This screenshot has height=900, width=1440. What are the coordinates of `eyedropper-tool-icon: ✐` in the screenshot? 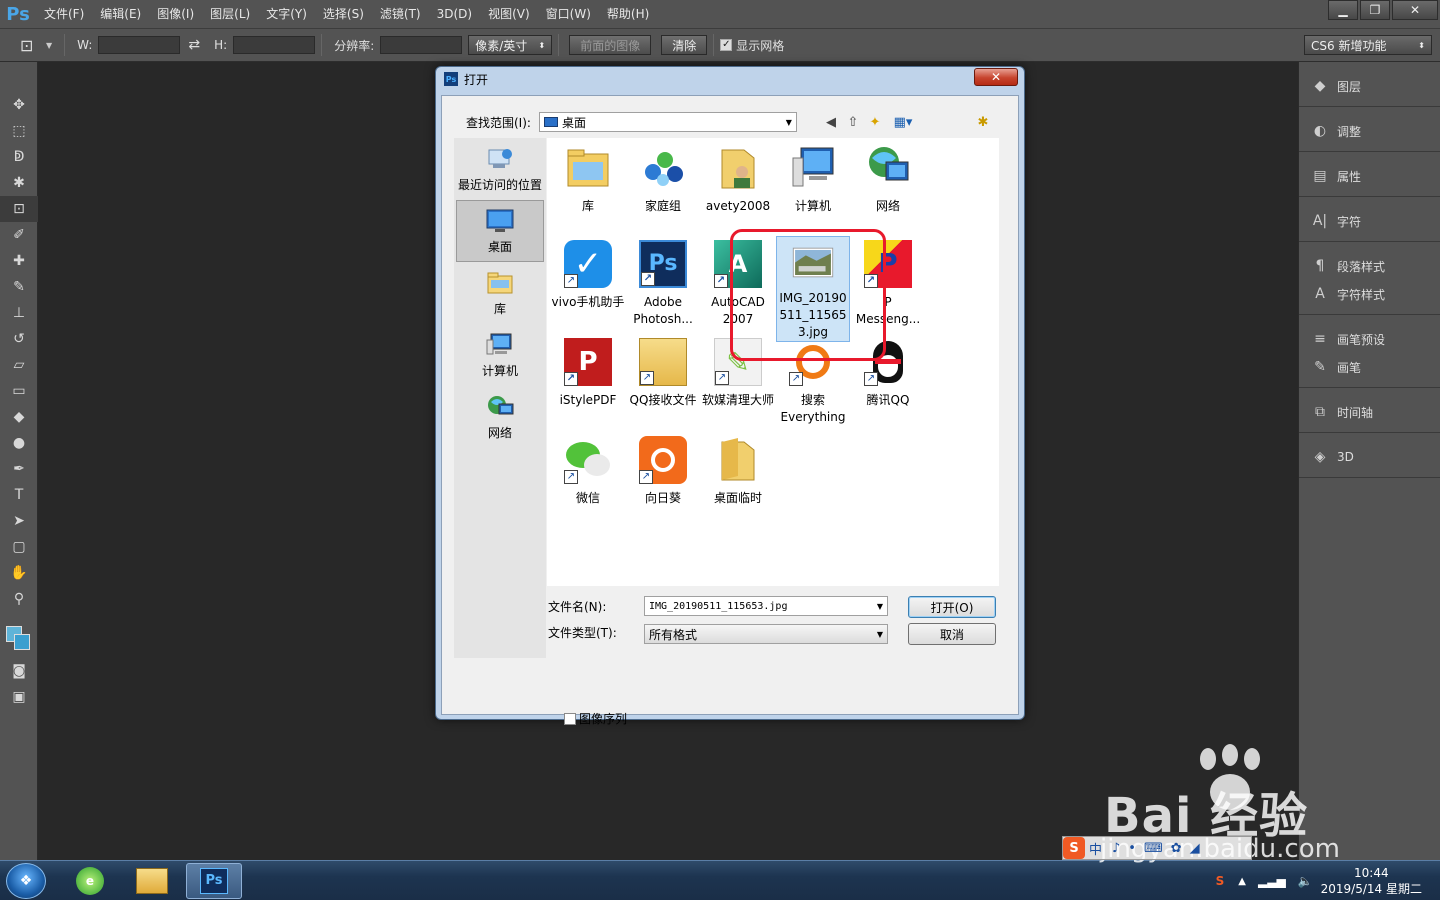 It's located at (19, 235).